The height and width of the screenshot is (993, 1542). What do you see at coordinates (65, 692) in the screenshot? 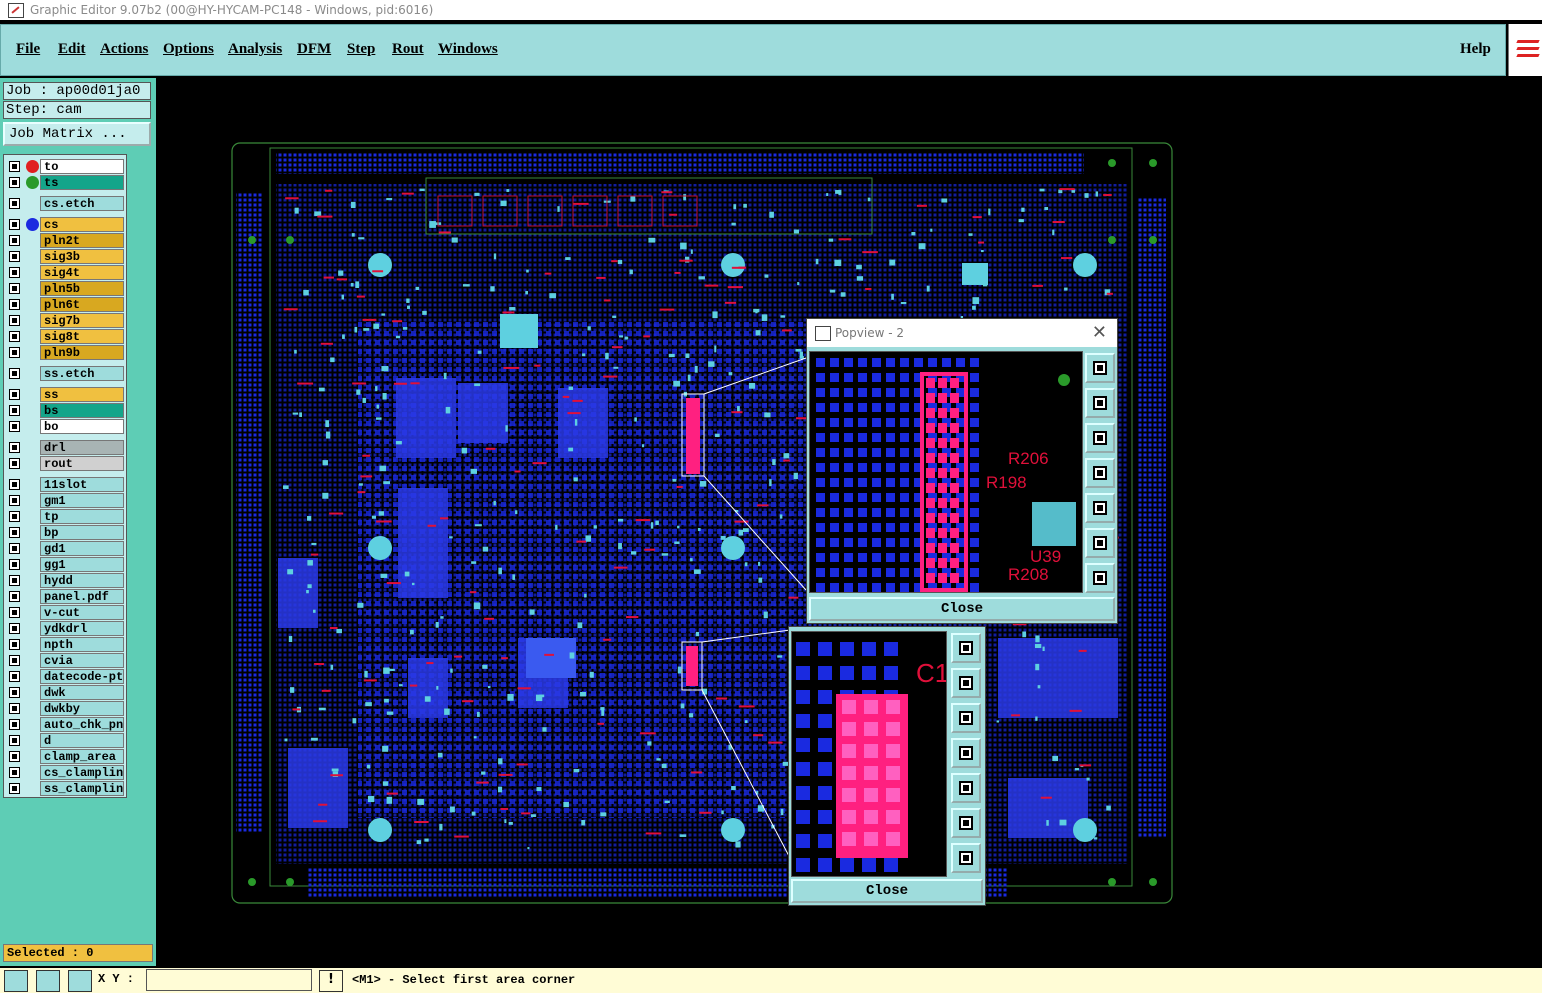
I see `layer-row-dwk: dwk` at bounding box center [65, 692].